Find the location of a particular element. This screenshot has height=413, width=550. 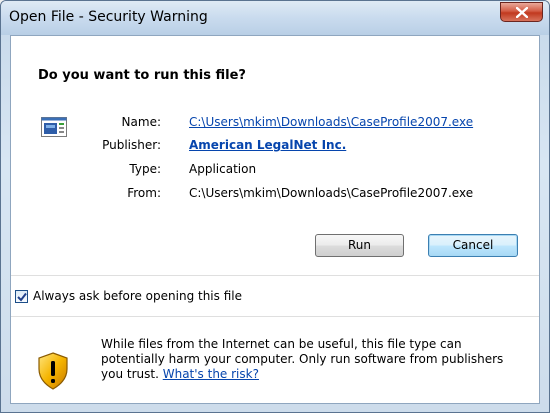

checkmark-icon is located at coordinates (22, 297).